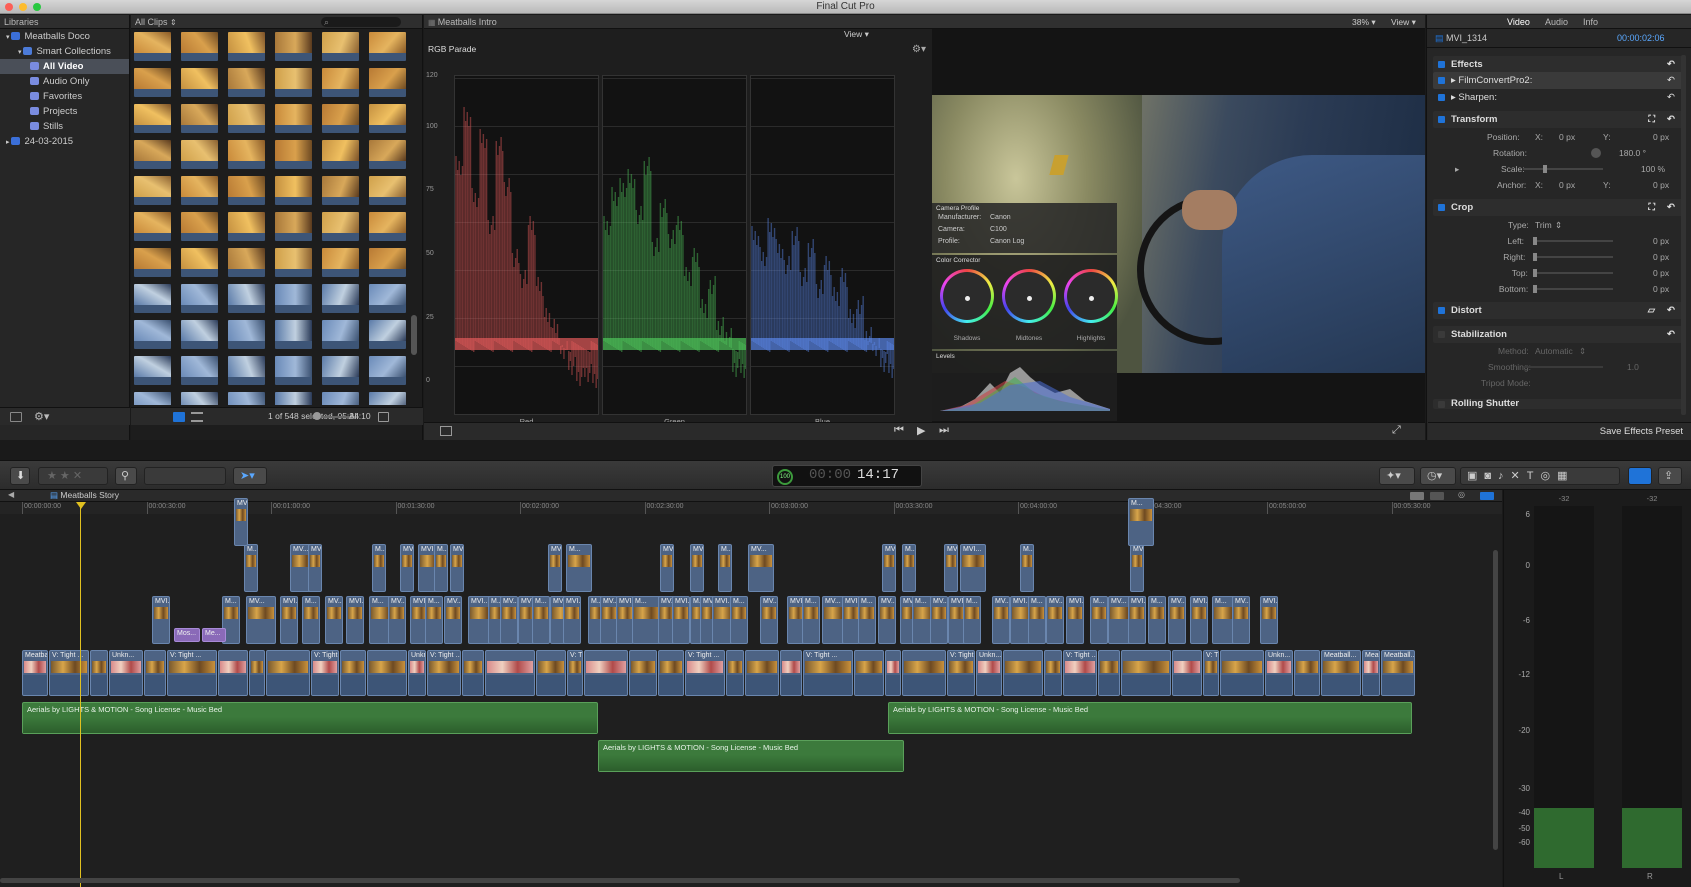 This screenshot has height=887, width=1691. I want to click on skimming-icon, so click(1437, 496).